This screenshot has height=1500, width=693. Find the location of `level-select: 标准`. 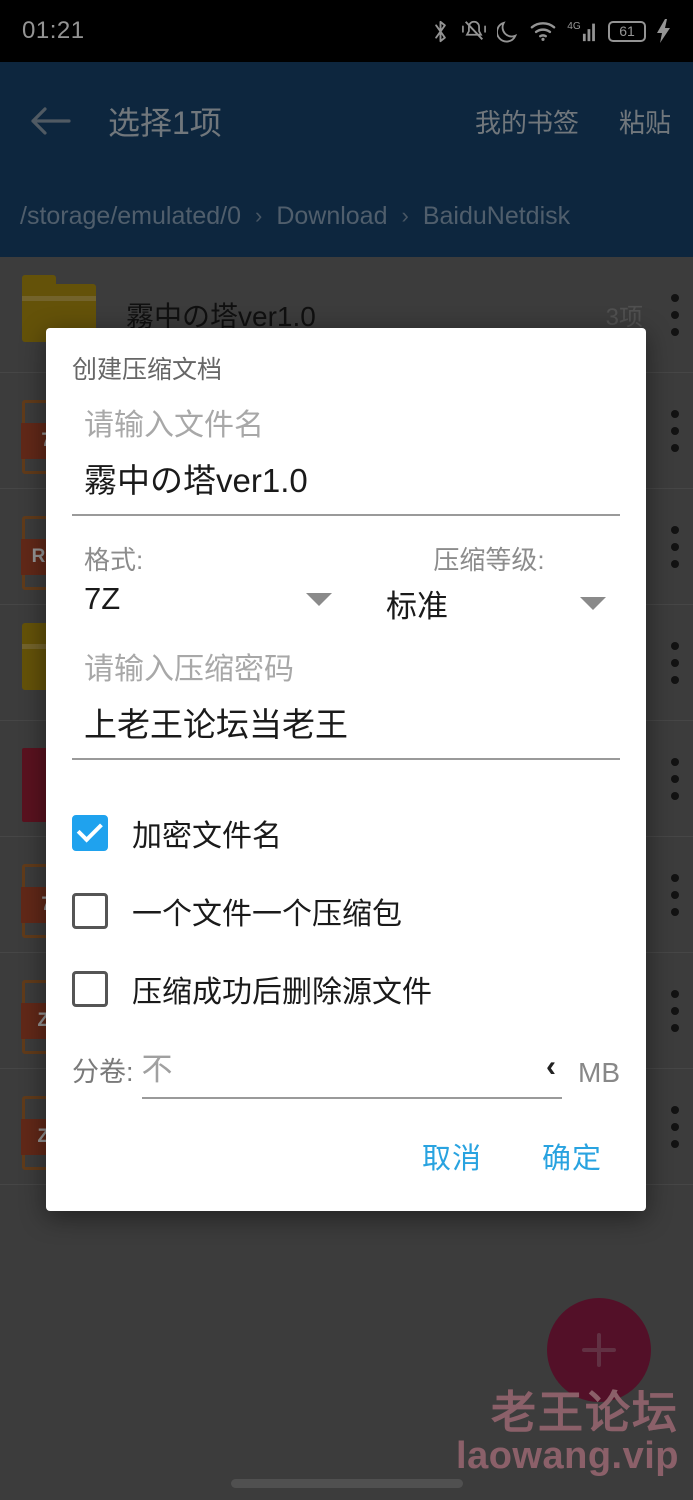

level-select: 标准 is located at coordinates (483, 603).